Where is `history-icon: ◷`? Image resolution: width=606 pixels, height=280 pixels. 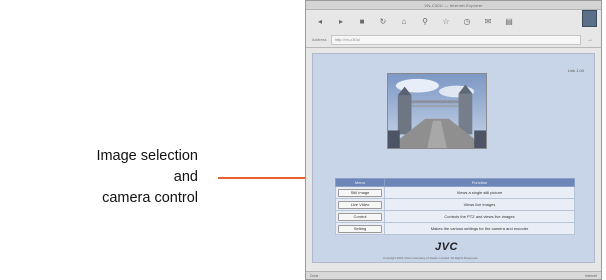 history-icon: ◷ is located at coordinates (467, 21).